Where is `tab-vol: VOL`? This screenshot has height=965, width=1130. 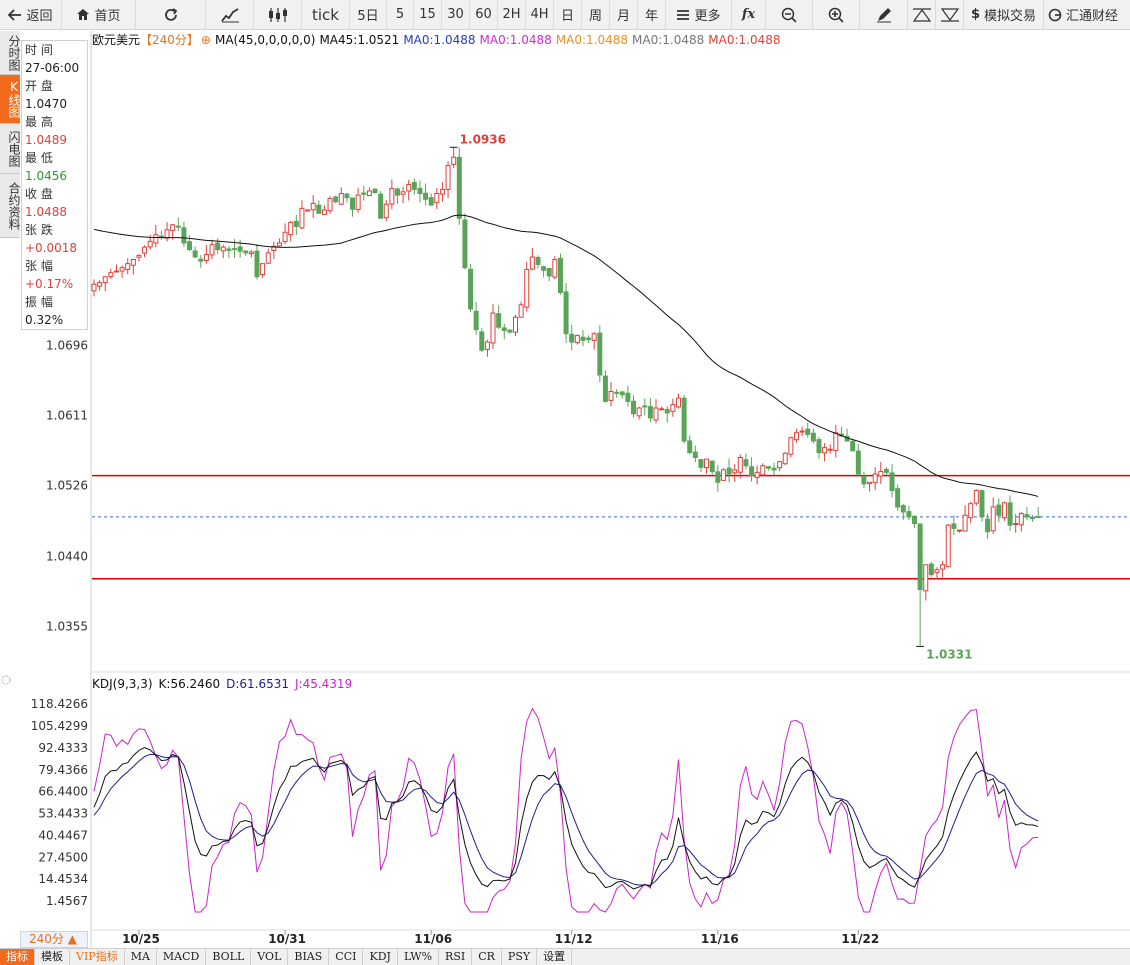
tab-vol: VOL is located at coordinates (270, 957).